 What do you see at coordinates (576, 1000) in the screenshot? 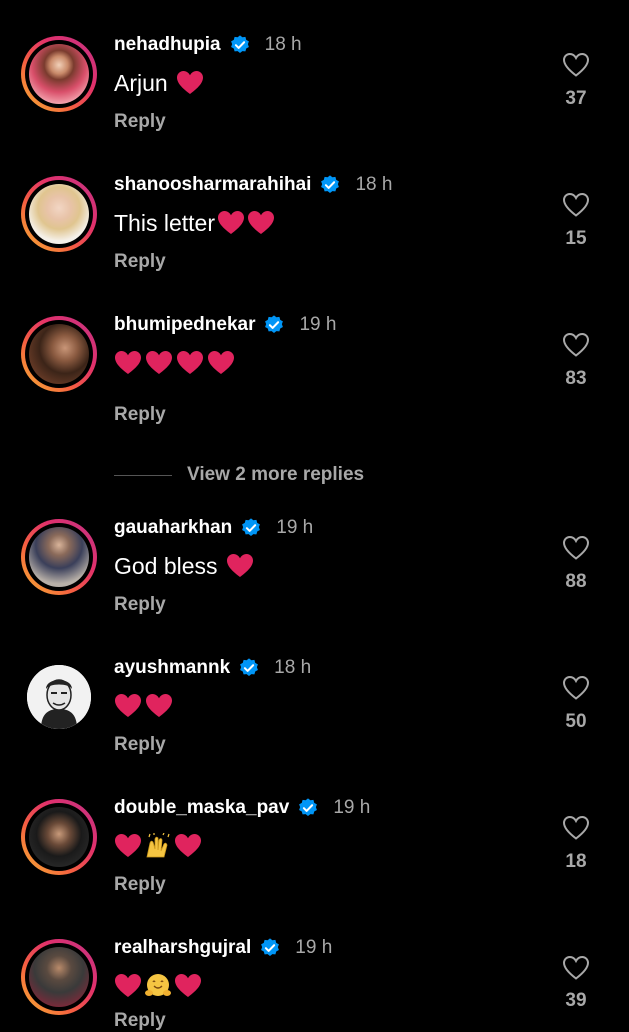
I see `like-count: 39` at bounding box center [576, 1000].